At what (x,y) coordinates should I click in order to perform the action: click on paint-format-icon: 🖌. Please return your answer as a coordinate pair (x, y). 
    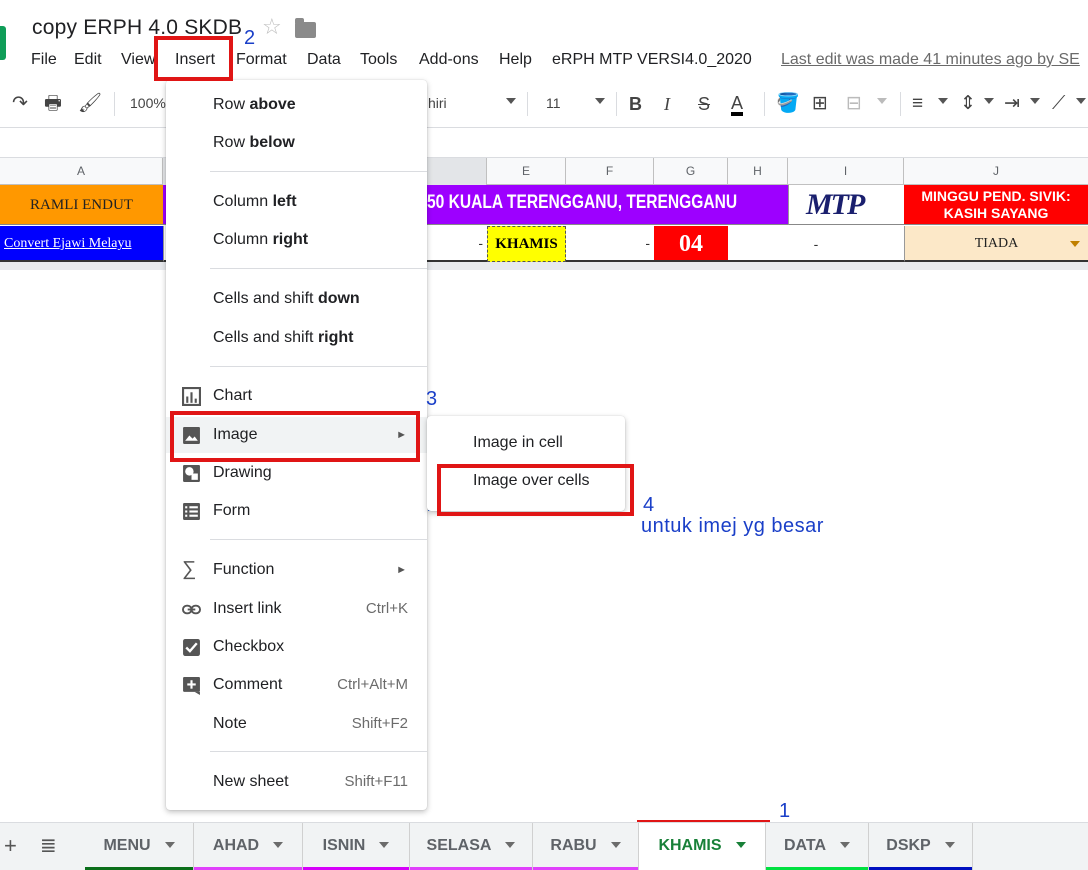
    Looking at the image, I should click on (90, 104).